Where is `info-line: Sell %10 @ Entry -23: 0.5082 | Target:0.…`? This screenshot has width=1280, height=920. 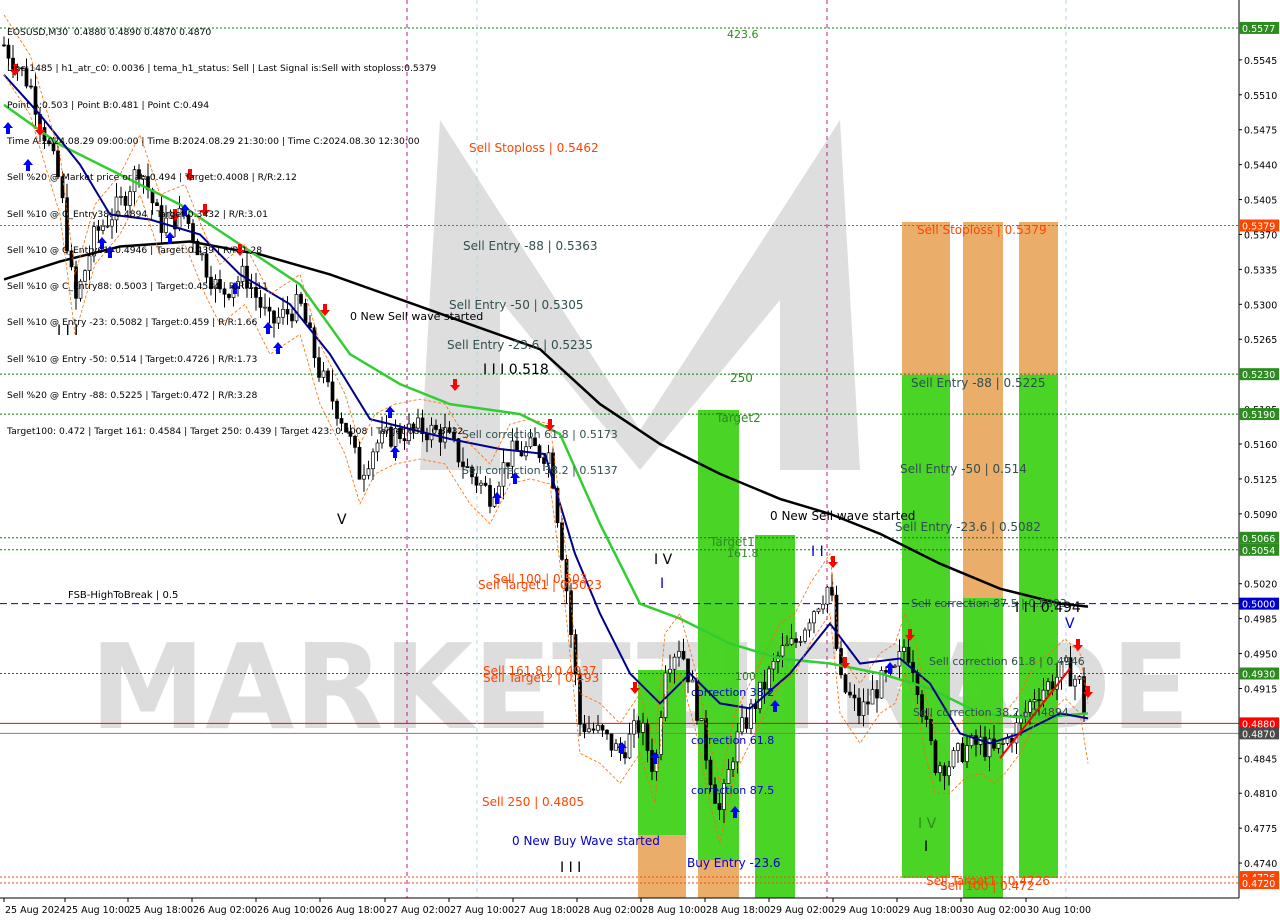 info-line: Sell %10 @ Entry -23: 0.5082 | Target:0.… is located at coordinates (132, 323).